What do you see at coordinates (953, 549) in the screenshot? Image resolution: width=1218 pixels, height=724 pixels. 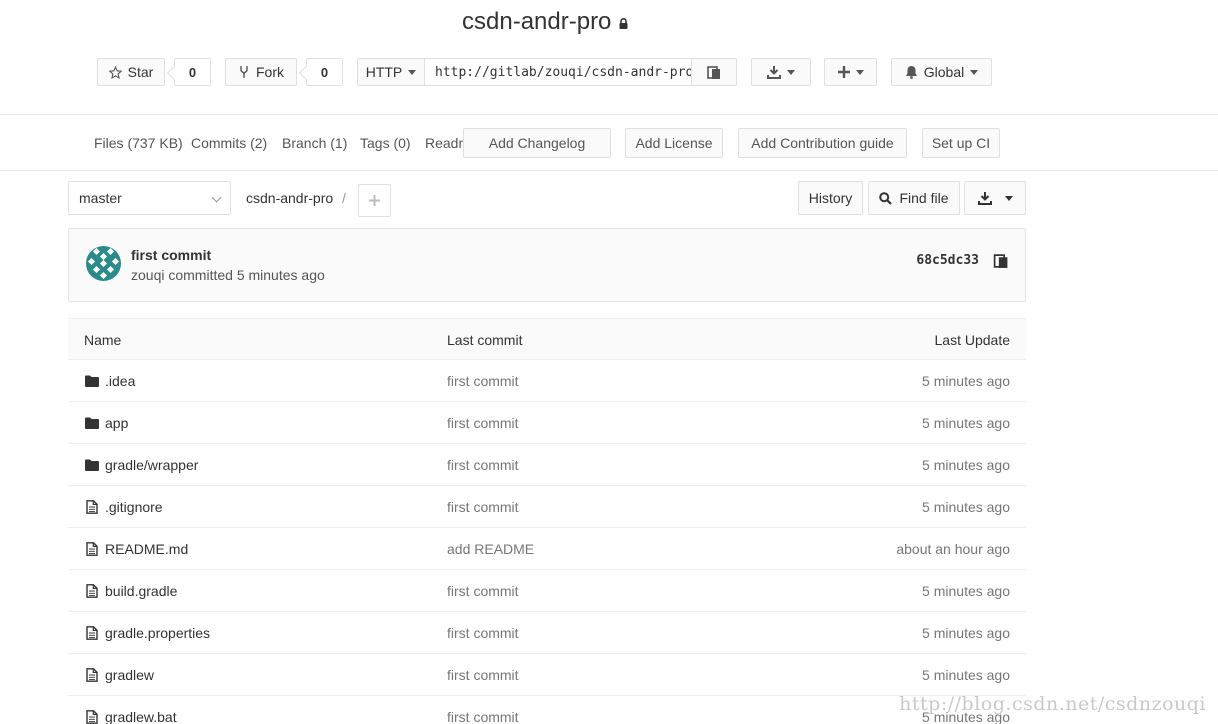 I see `row-last-update: about an hour ago` at bounding box center [953, 549].